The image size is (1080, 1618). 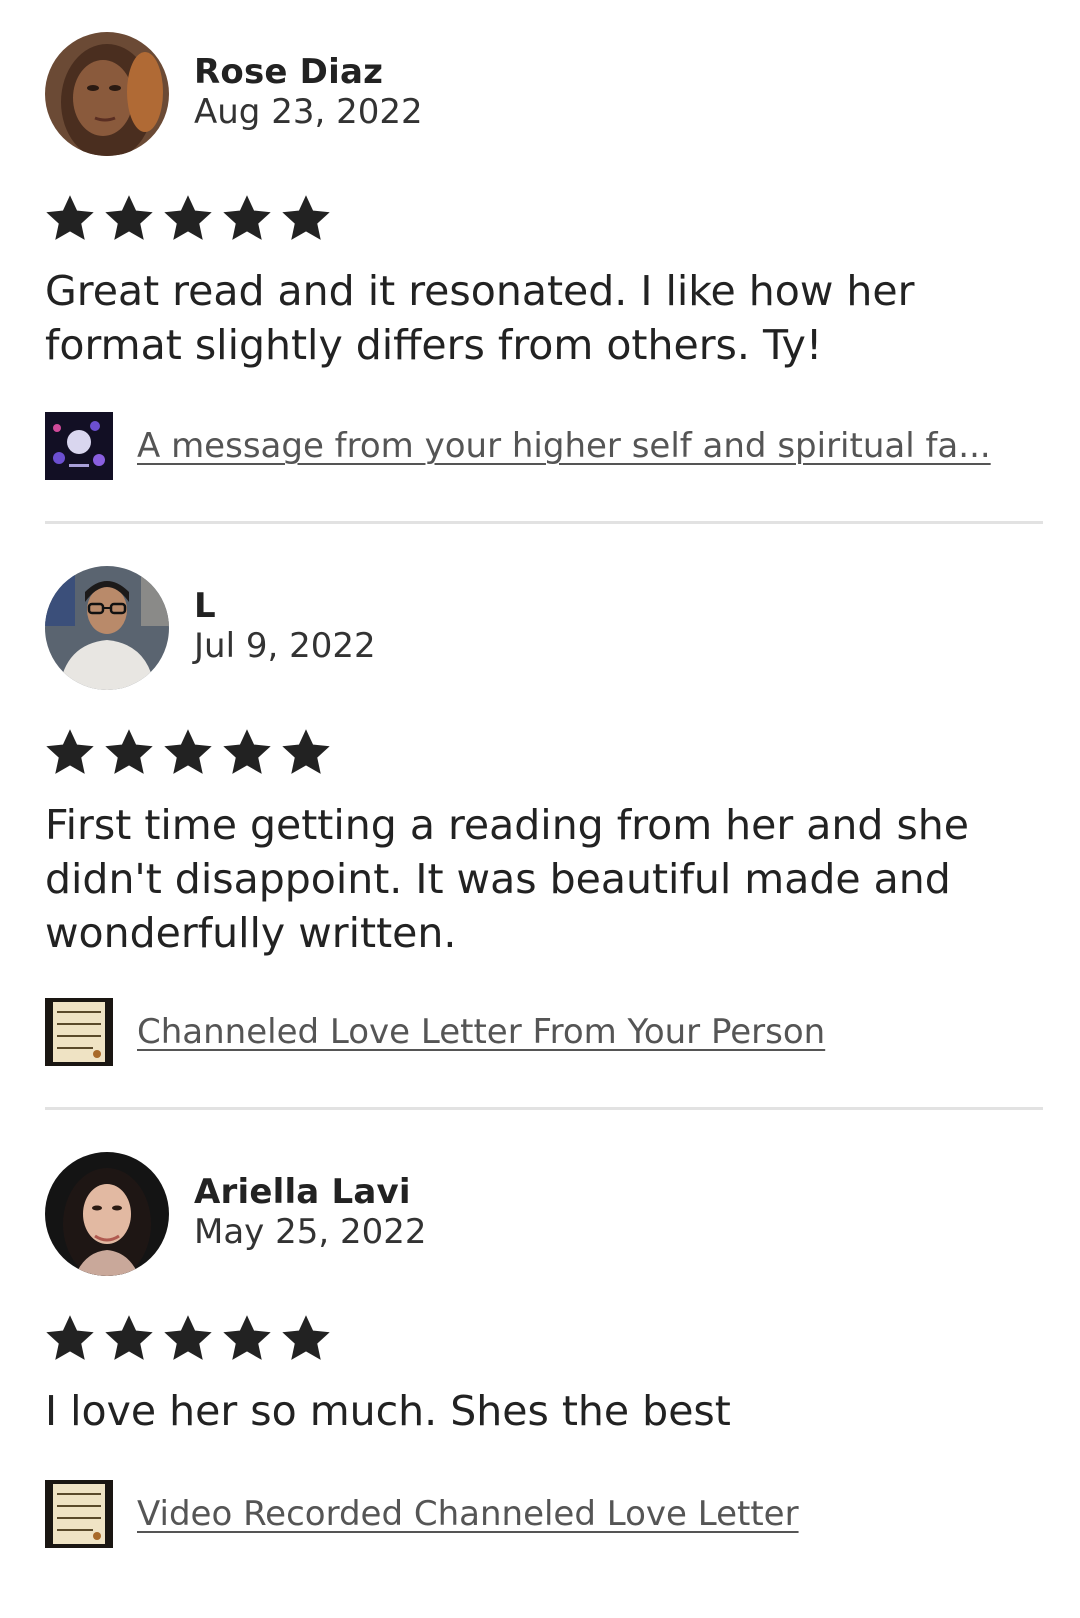 I want to click on listing-reference: Channeled Love Letter From Your Person, so click(x=435, y=1032).